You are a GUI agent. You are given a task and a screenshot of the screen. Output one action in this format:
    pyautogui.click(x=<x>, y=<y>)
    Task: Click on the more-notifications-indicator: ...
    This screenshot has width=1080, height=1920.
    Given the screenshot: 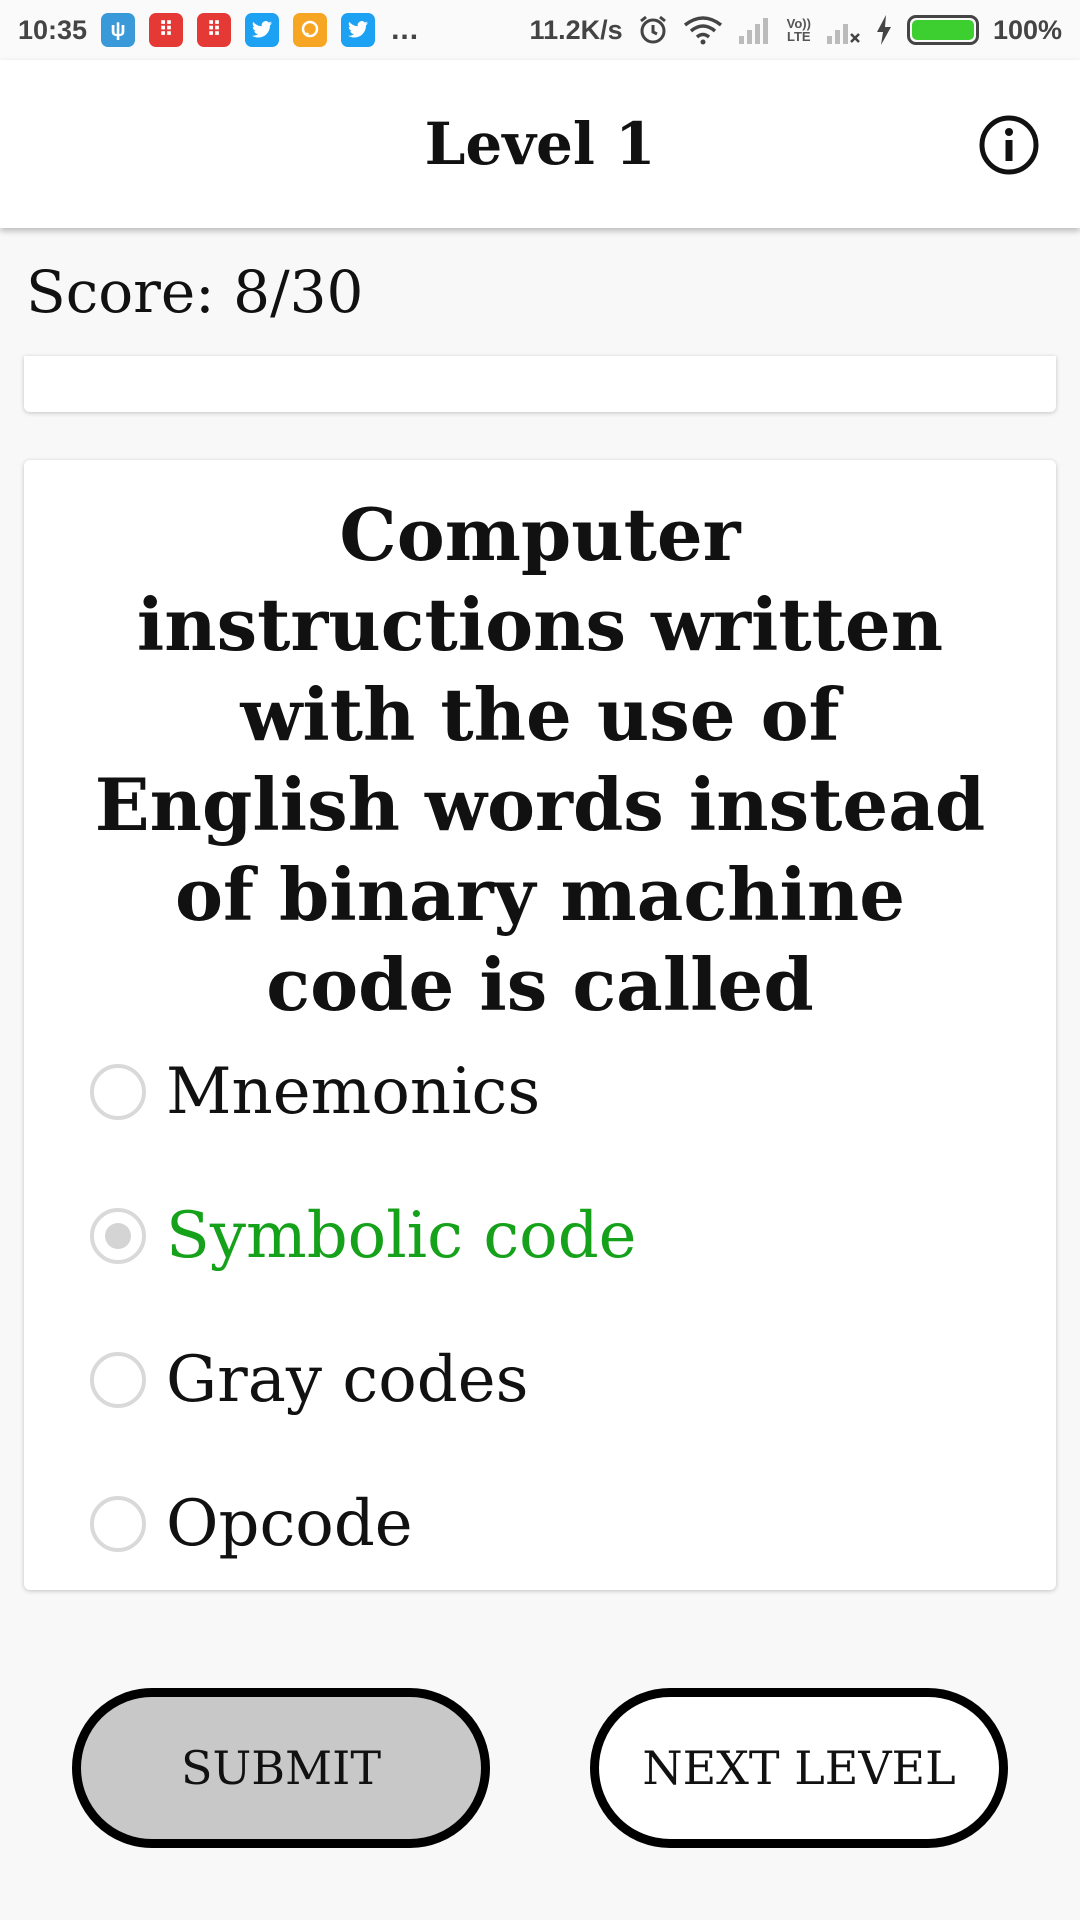 What is the action you would take?
    pyautogui.click(x=405, y=29)
    